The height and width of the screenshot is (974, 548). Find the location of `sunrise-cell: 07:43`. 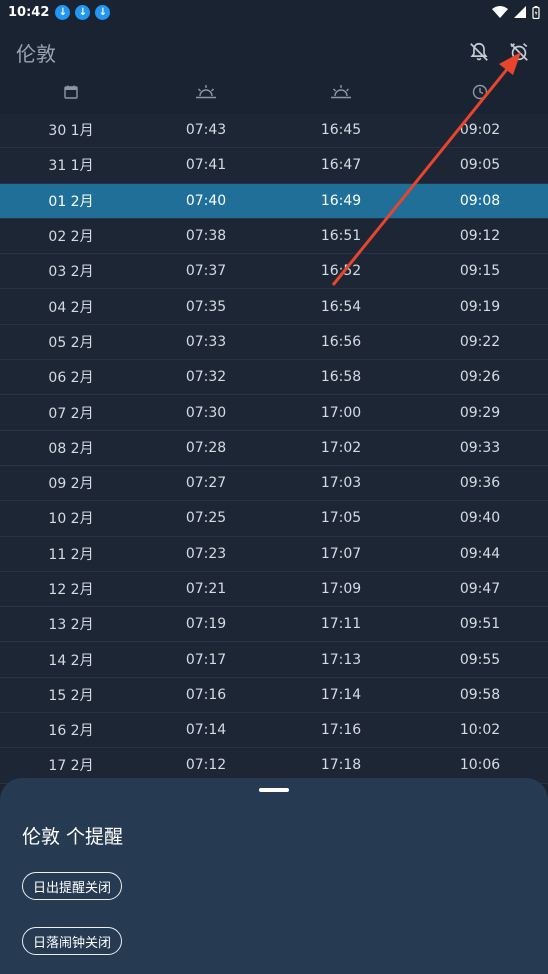

sunrise-cell: 07:43 is located at coordinates (206, 130).